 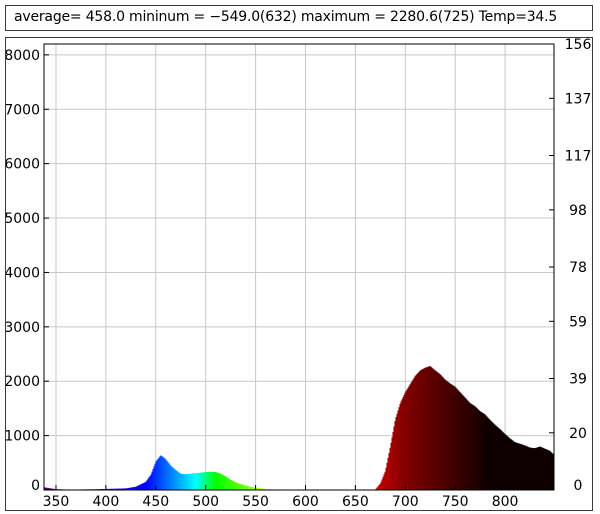 I want to click on y-tick-label: 6000, so click(x=23, y=165).